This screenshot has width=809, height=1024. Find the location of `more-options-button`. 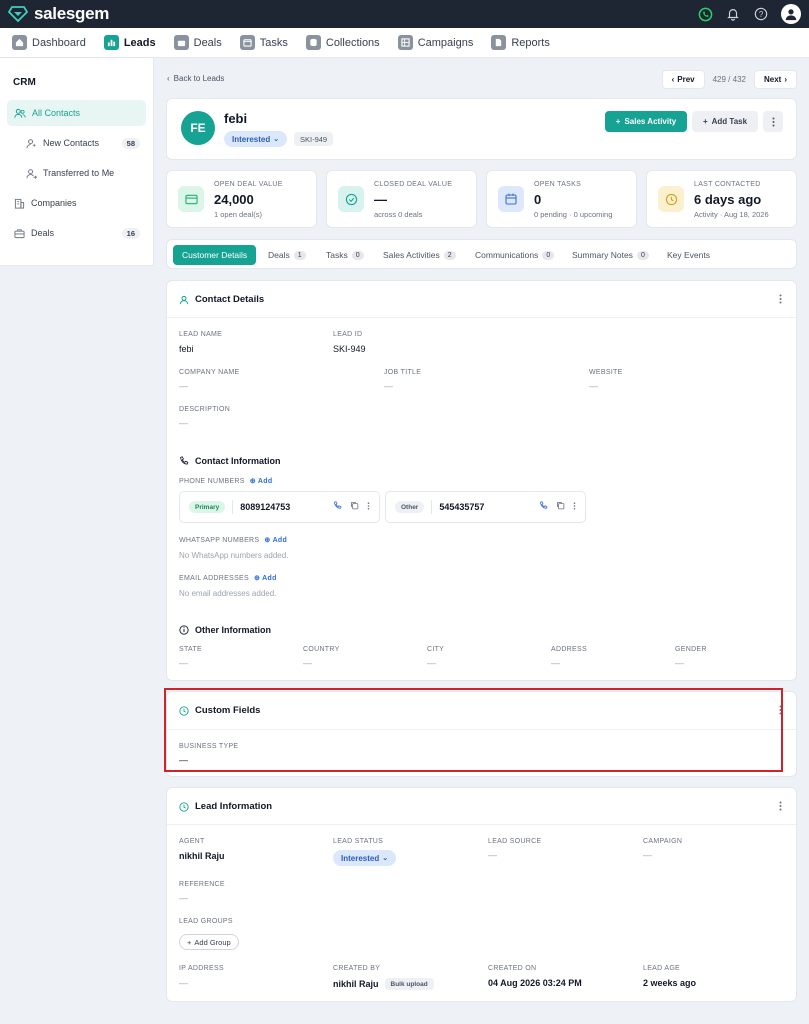

more-options-button is located at coordinates (773, 121).